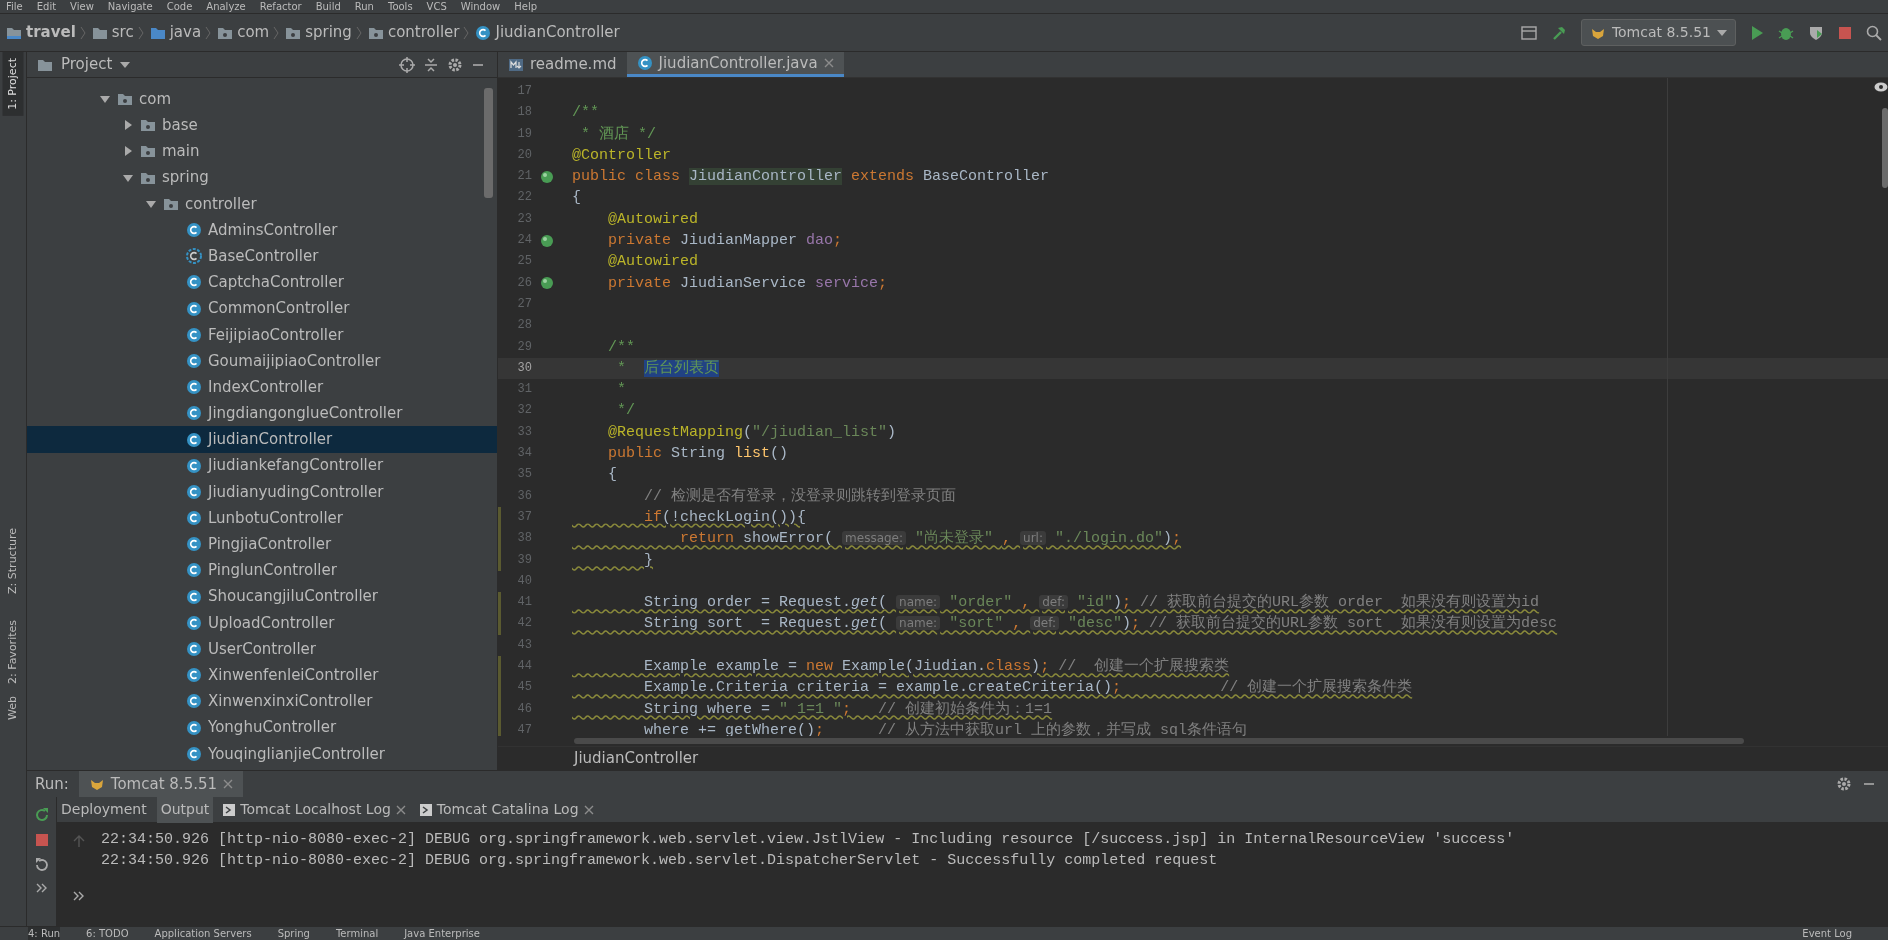 Image resolution: width=1888 pixels, height=940 pixels. What do you see at coordinates (122, 32) in the screenshot?
I see `breadcrumb-item: src` at bounding box center [122, 32].